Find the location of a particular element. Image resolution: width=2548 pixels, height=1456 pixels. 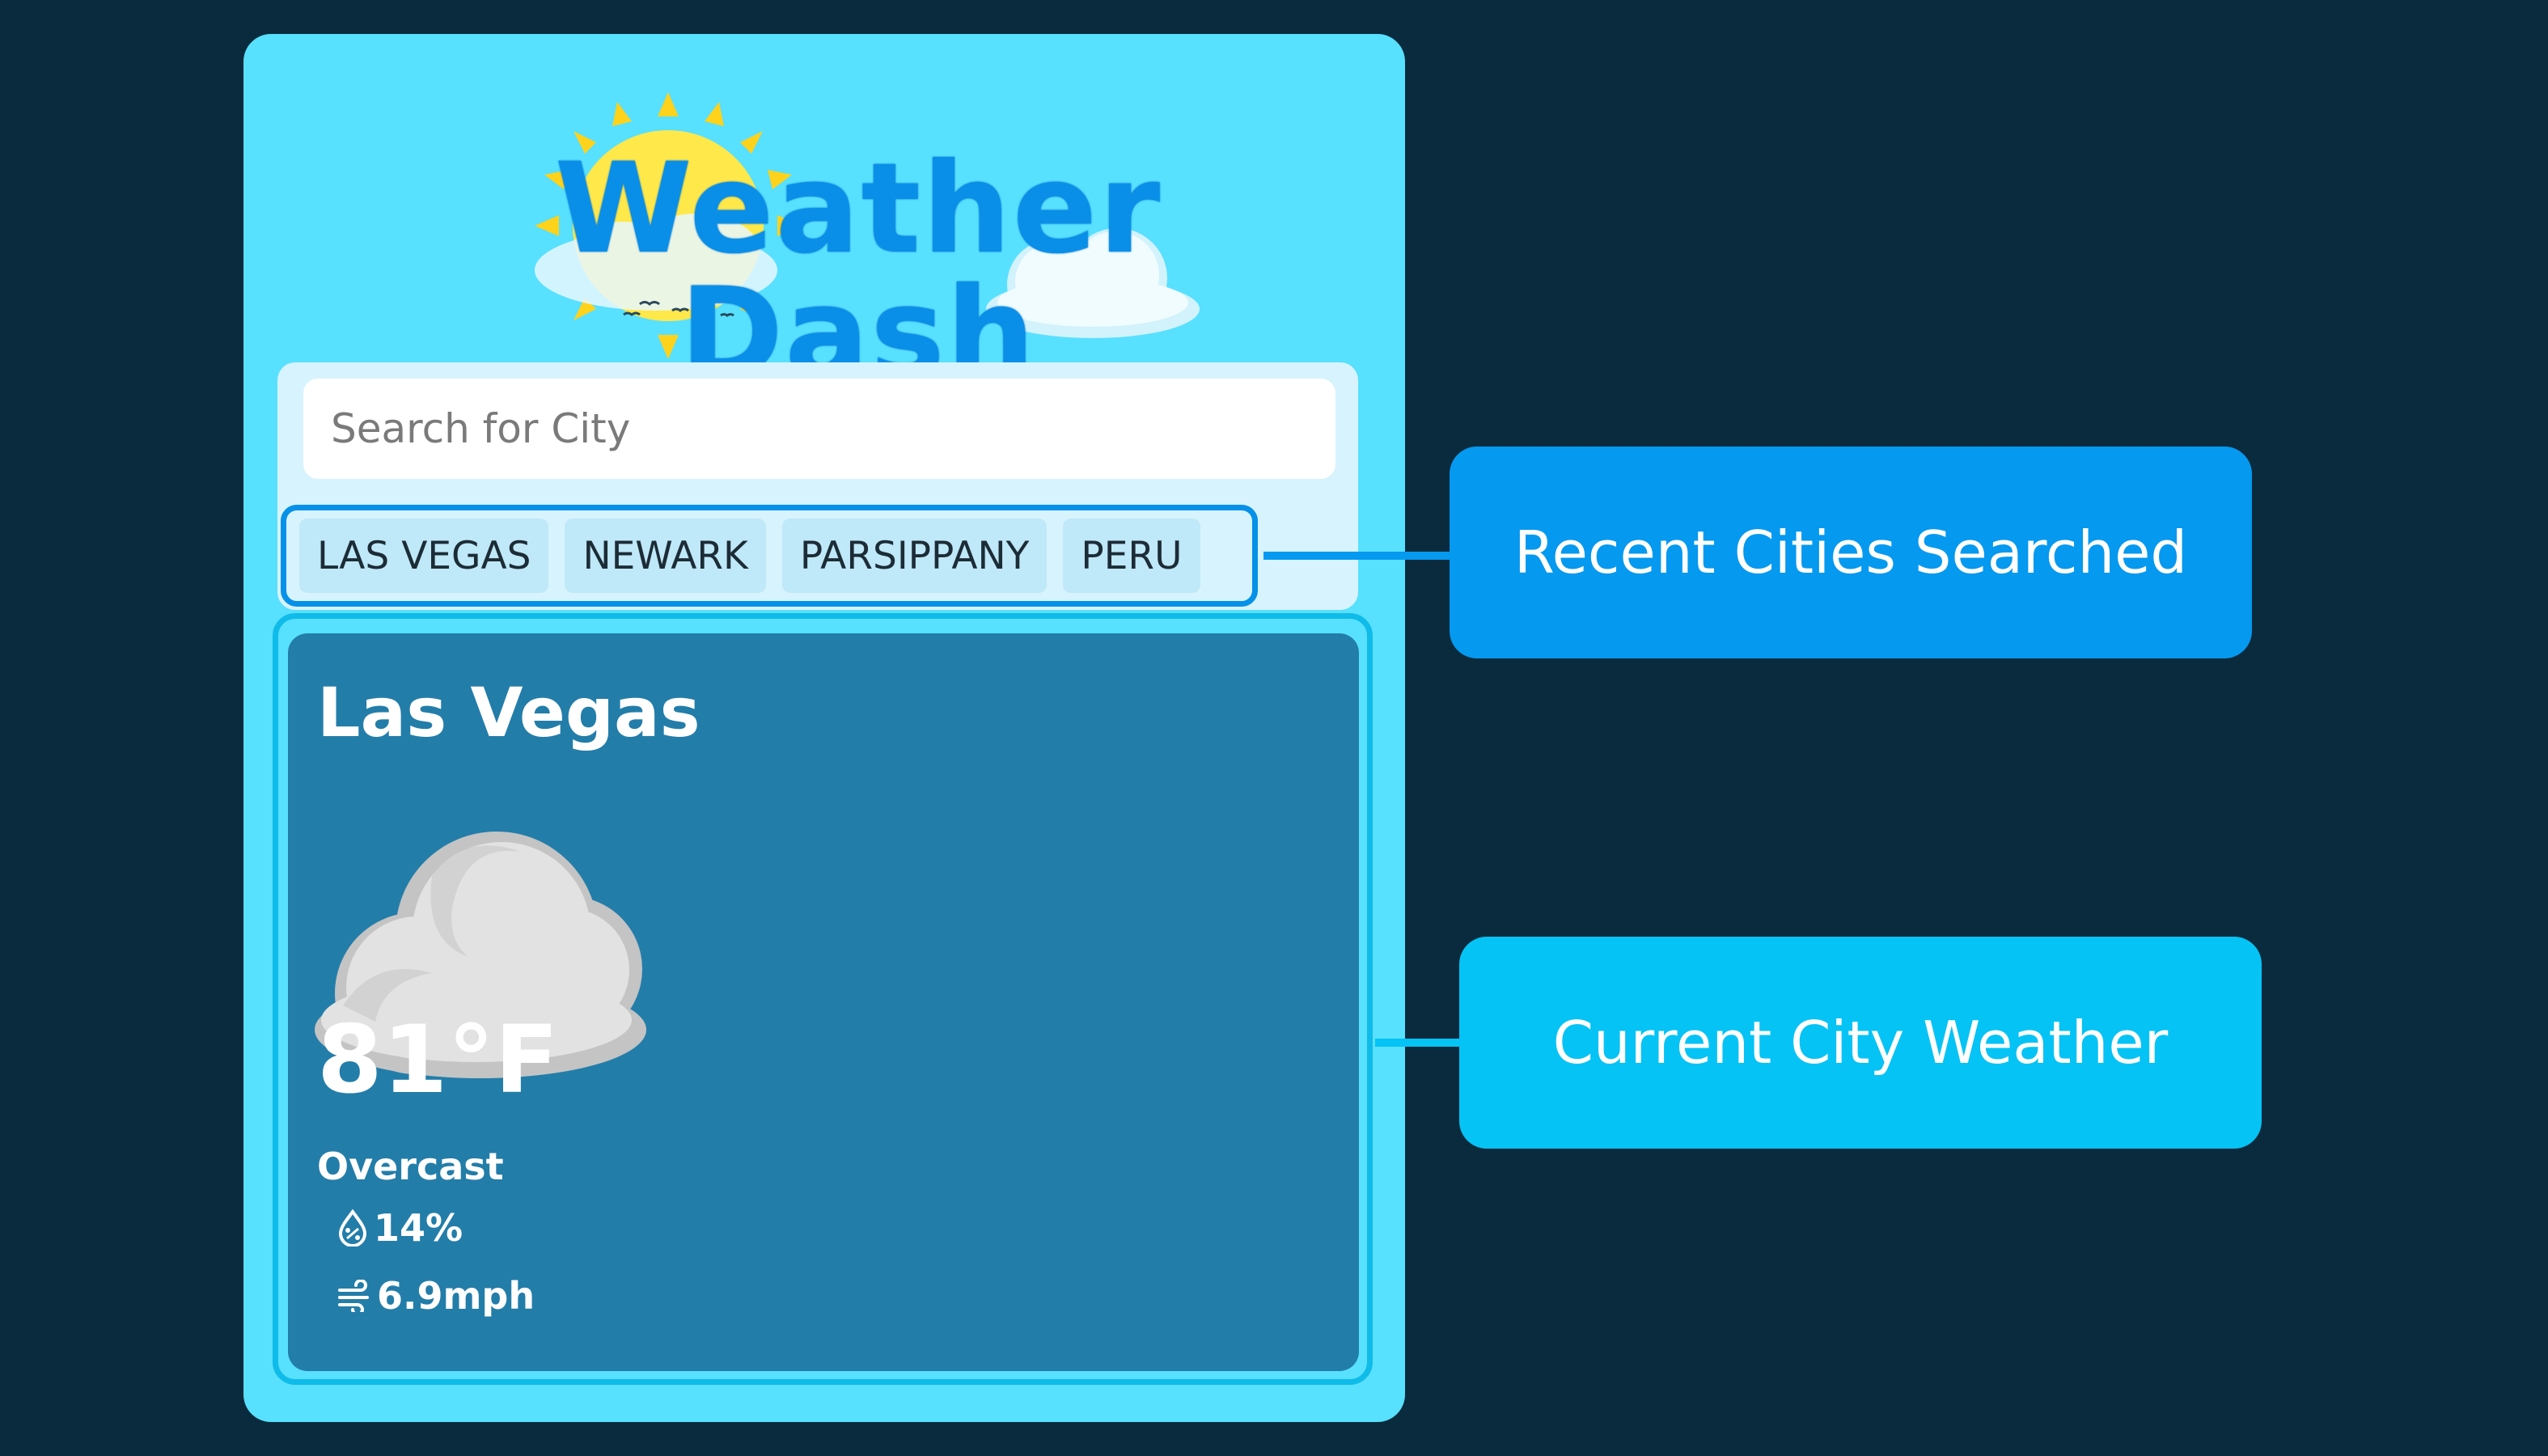

app-header: Weather Dash is located at coordinates (824, 215).